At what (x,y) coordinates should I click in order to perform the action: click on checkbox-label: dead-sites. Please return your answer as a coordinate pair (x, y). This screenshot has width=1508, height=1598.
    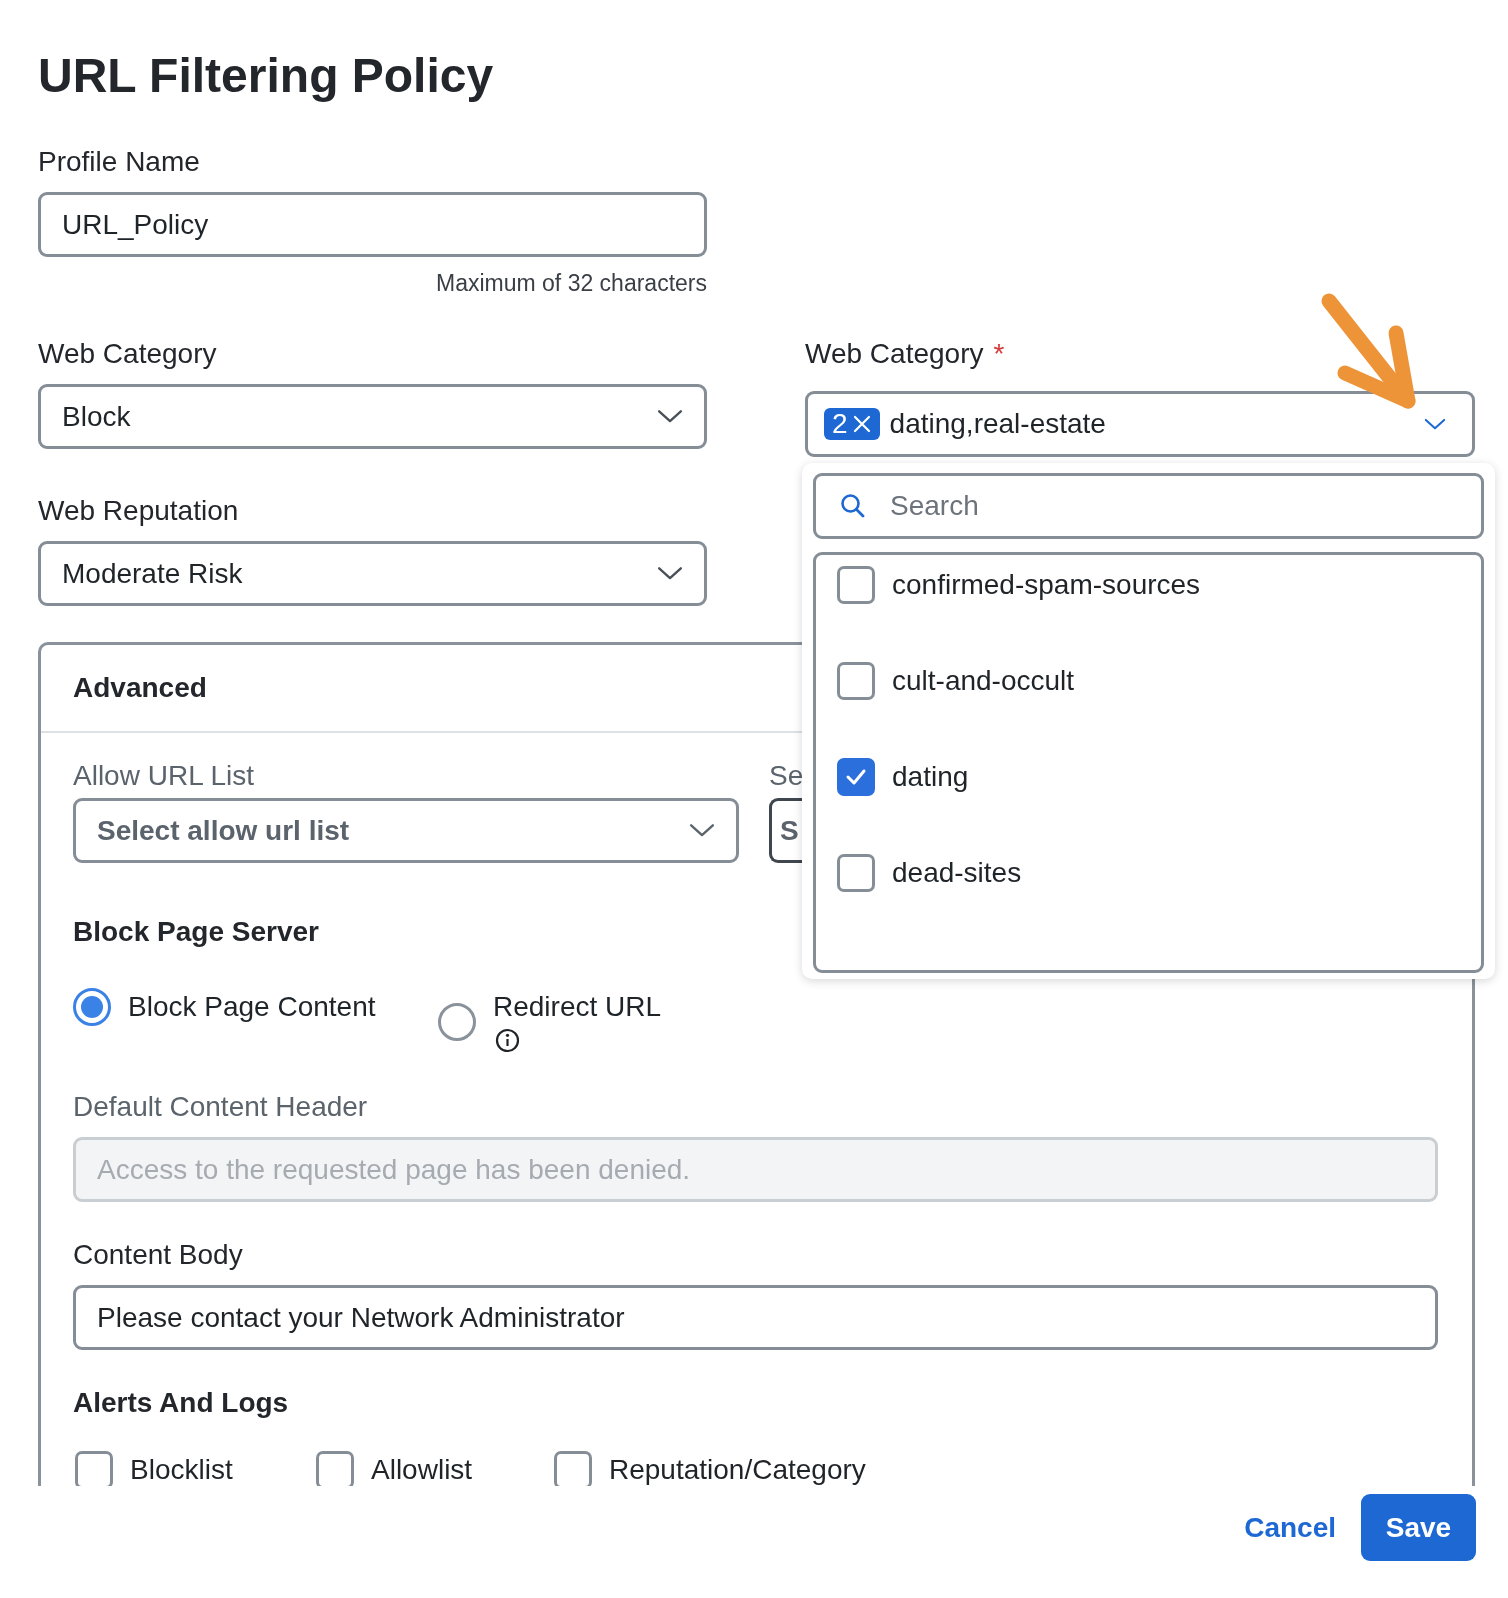
    Looking at the image, I should click on (957, 873).